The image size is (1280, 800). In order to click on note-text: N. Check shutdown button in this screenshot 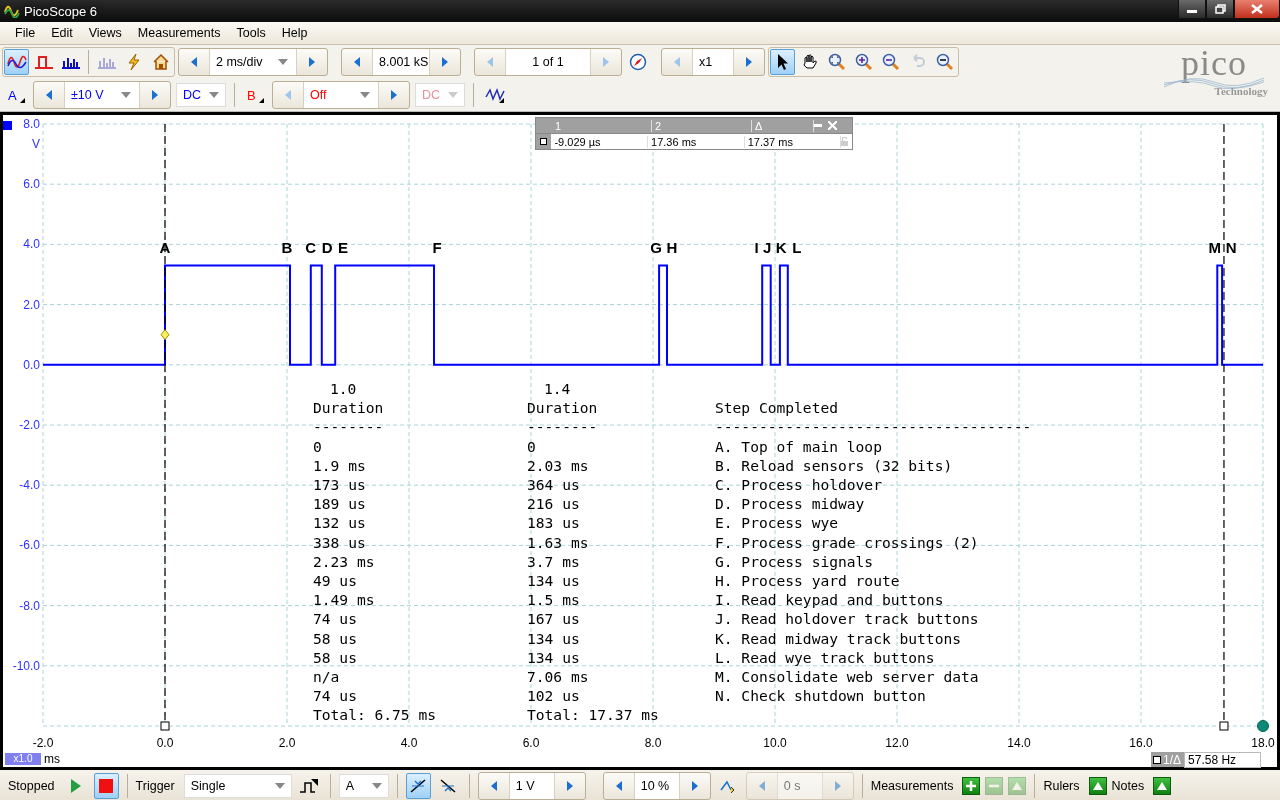, I will do `click(821, 696)`.